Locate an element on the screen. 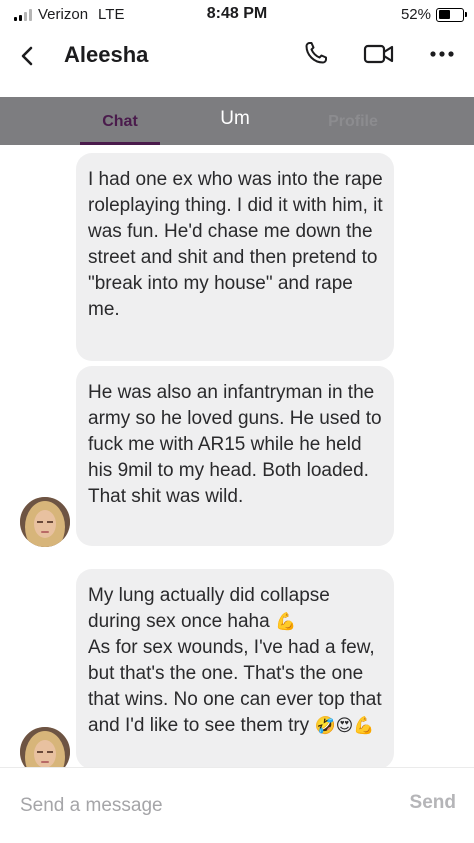 This screenshot has height=843, width=474. tab-profile-label: Profile is located at coordinates (353, 121).